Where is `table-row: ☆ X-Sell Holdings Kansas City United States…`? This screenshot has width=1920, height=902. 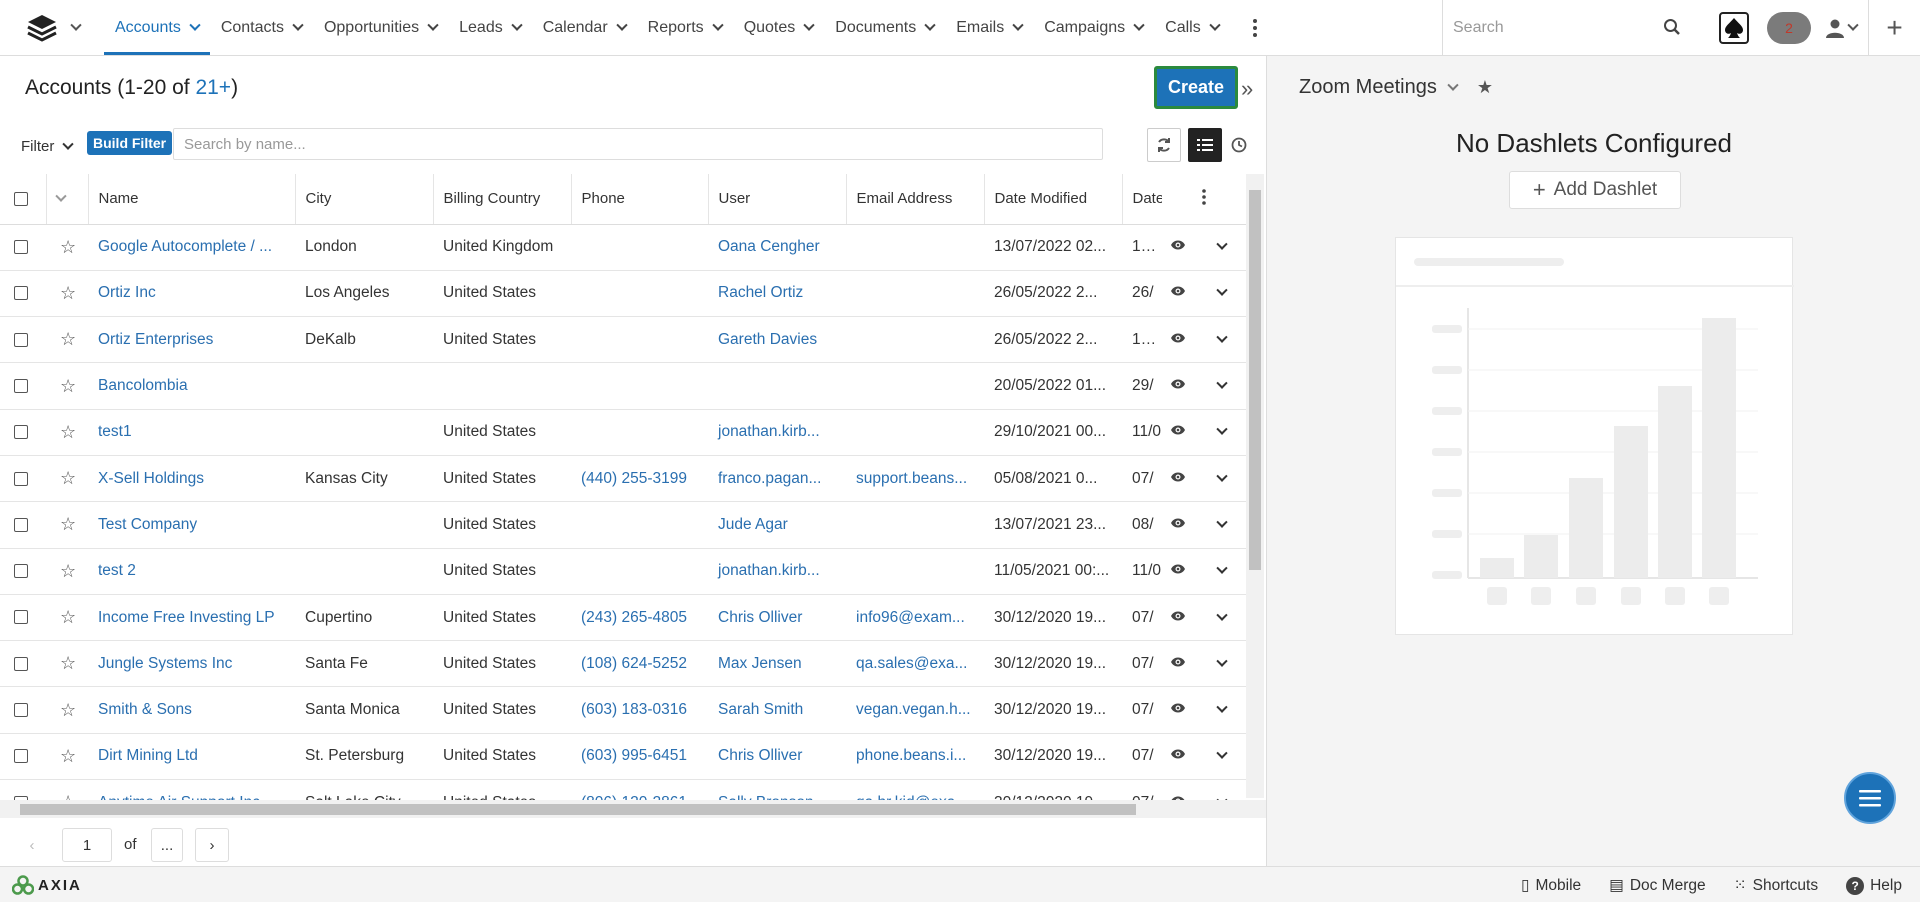 table-row: ☆ X-Sell Holdings Kansas City United States… is located at coordinates (623, 479).